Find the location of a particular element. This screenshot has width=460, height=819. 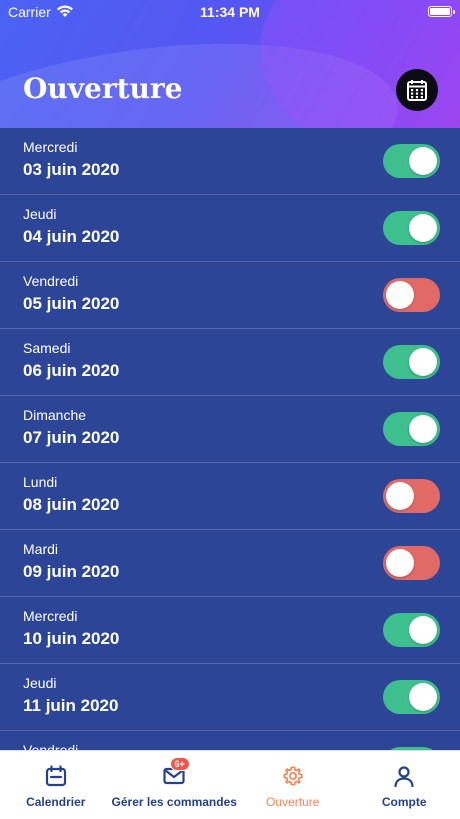

list-item: Dimanche 07 juin 2020 is located at coordinates (230, 429).